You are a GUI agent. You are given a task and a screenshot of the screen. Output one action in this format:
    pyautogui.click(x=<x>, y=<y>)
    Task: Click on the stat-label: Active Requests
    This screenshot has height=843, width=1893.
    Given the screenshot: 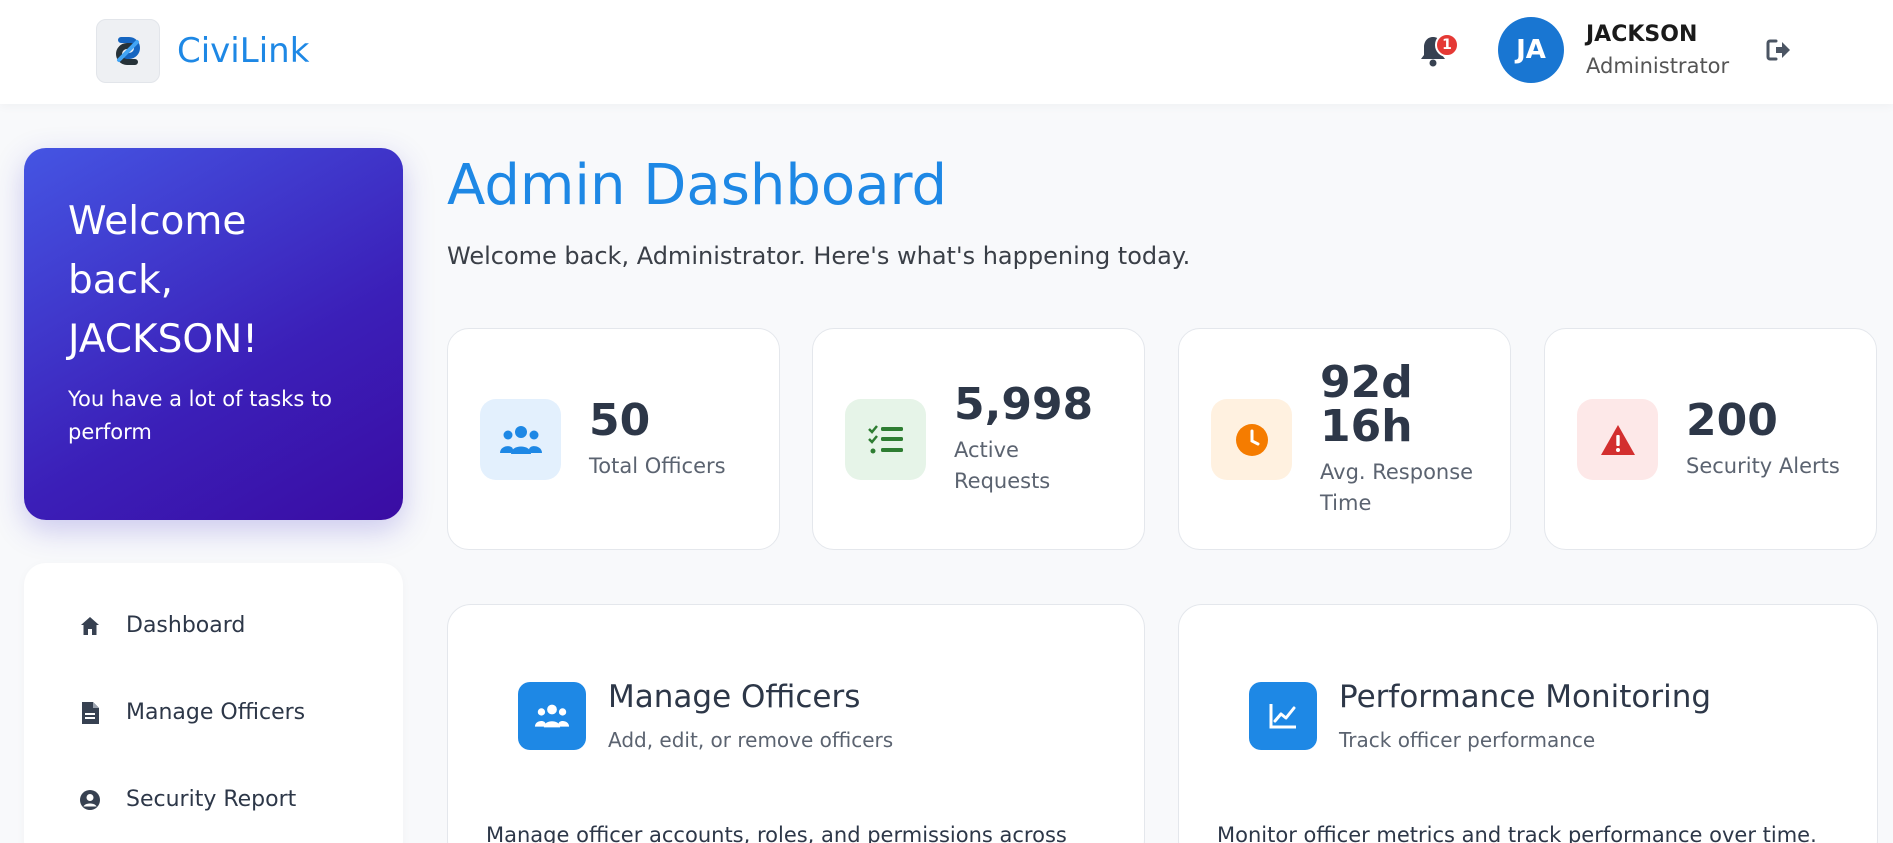 What is the action you would take?
    pyautogui.click(x=1023, y=466)
    